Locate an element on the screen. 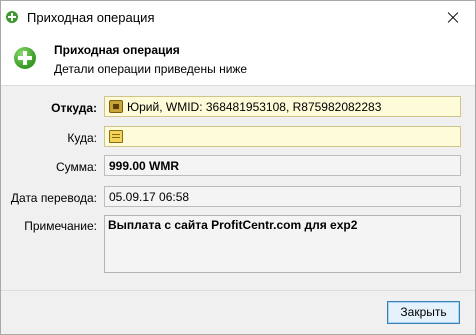 This screenshot has width=476, height=335. footer-divider is located at coordinates (238, 290).